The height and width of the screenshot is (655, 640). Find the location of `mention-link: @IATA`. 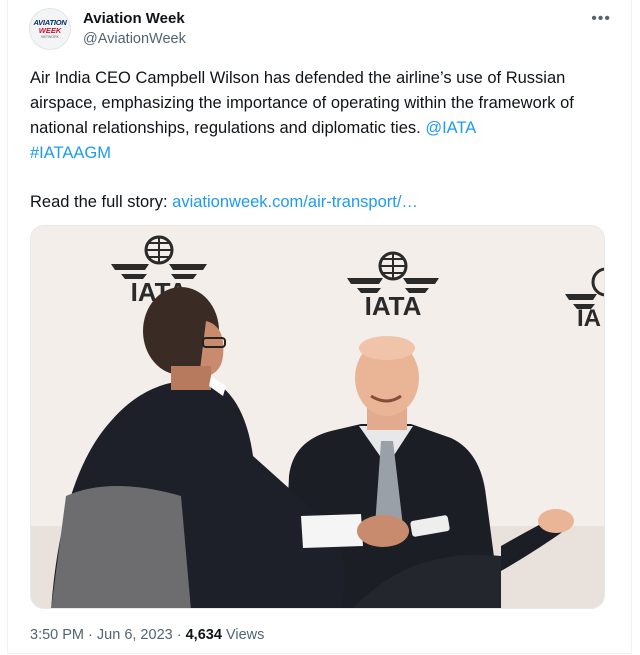

mention-link: @IATA is located at coordinates (450, 128).